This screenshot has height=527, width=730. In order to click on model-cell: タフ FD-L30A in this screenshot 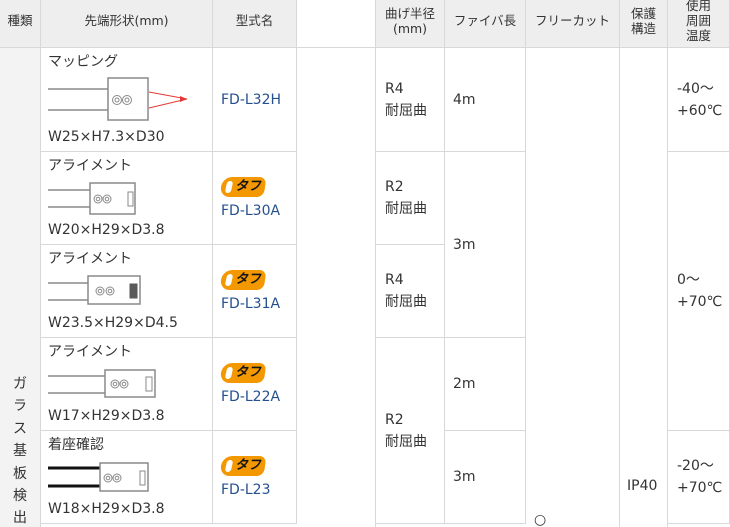, I will do `click(255, 198)`.